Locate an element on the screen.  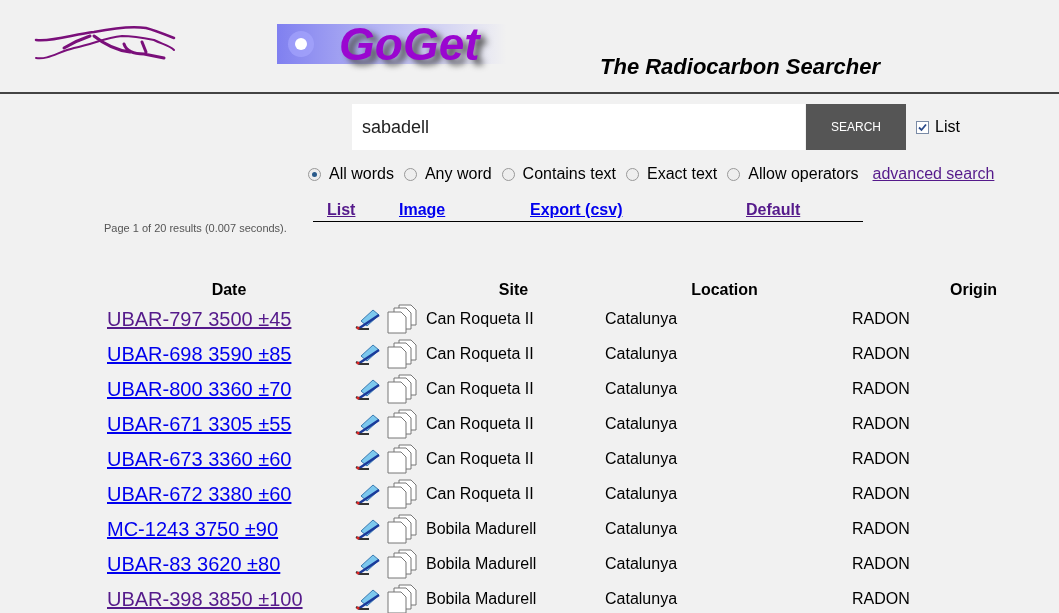
column-header: Date is located at coordinates (229, 290).